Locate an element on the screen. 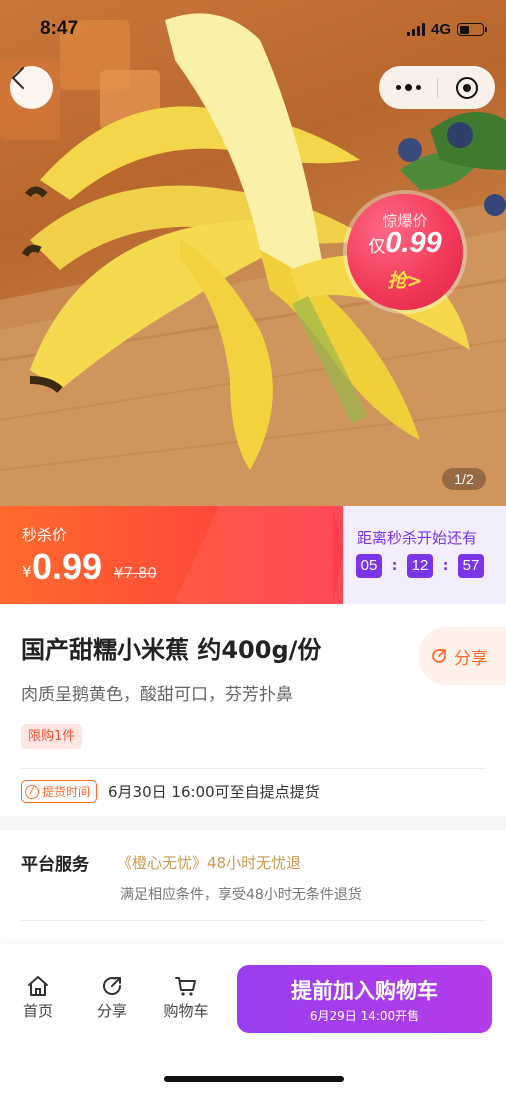 Image resolution: width=506 pixels, height=1096 pixels. status-bar: 8:47 4G is located at coordinates (253, 26).